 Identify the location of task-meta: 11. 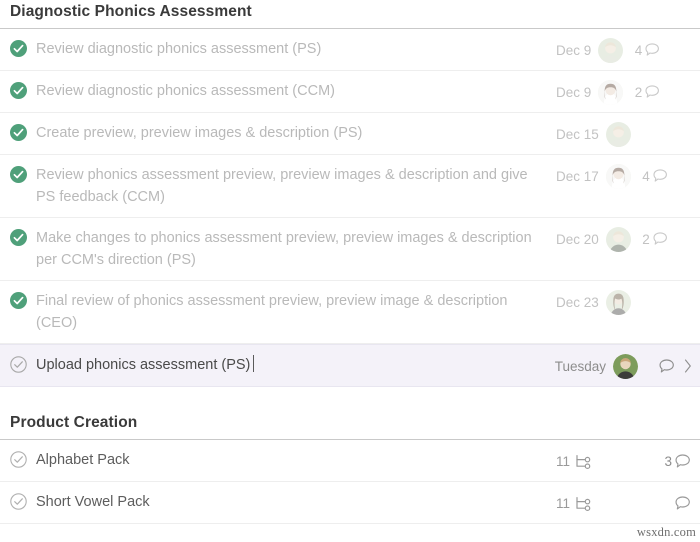
(623, 503).